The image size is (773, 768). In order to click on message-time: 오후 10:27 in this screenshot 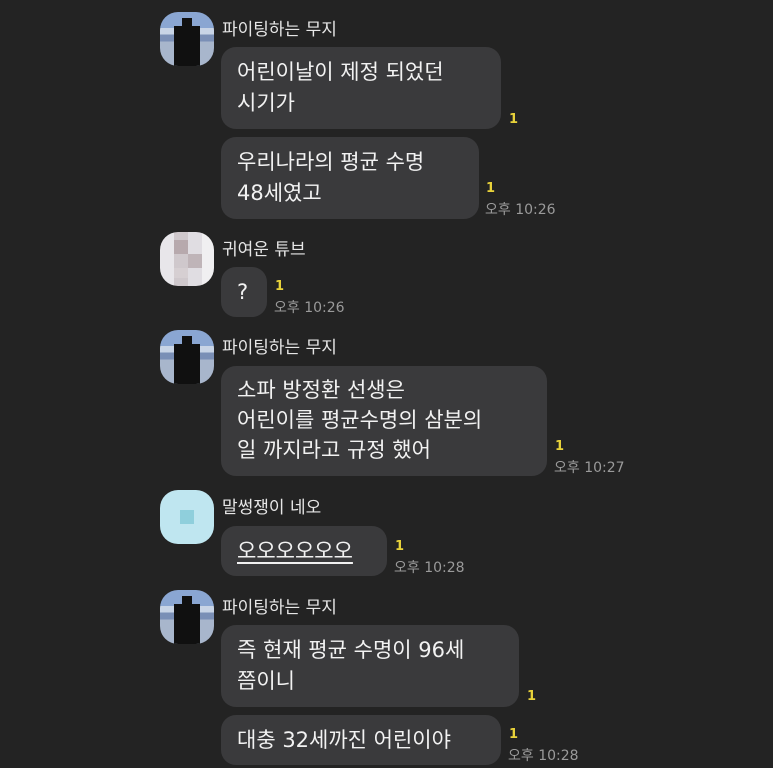, I will do `click(589, 468)`.